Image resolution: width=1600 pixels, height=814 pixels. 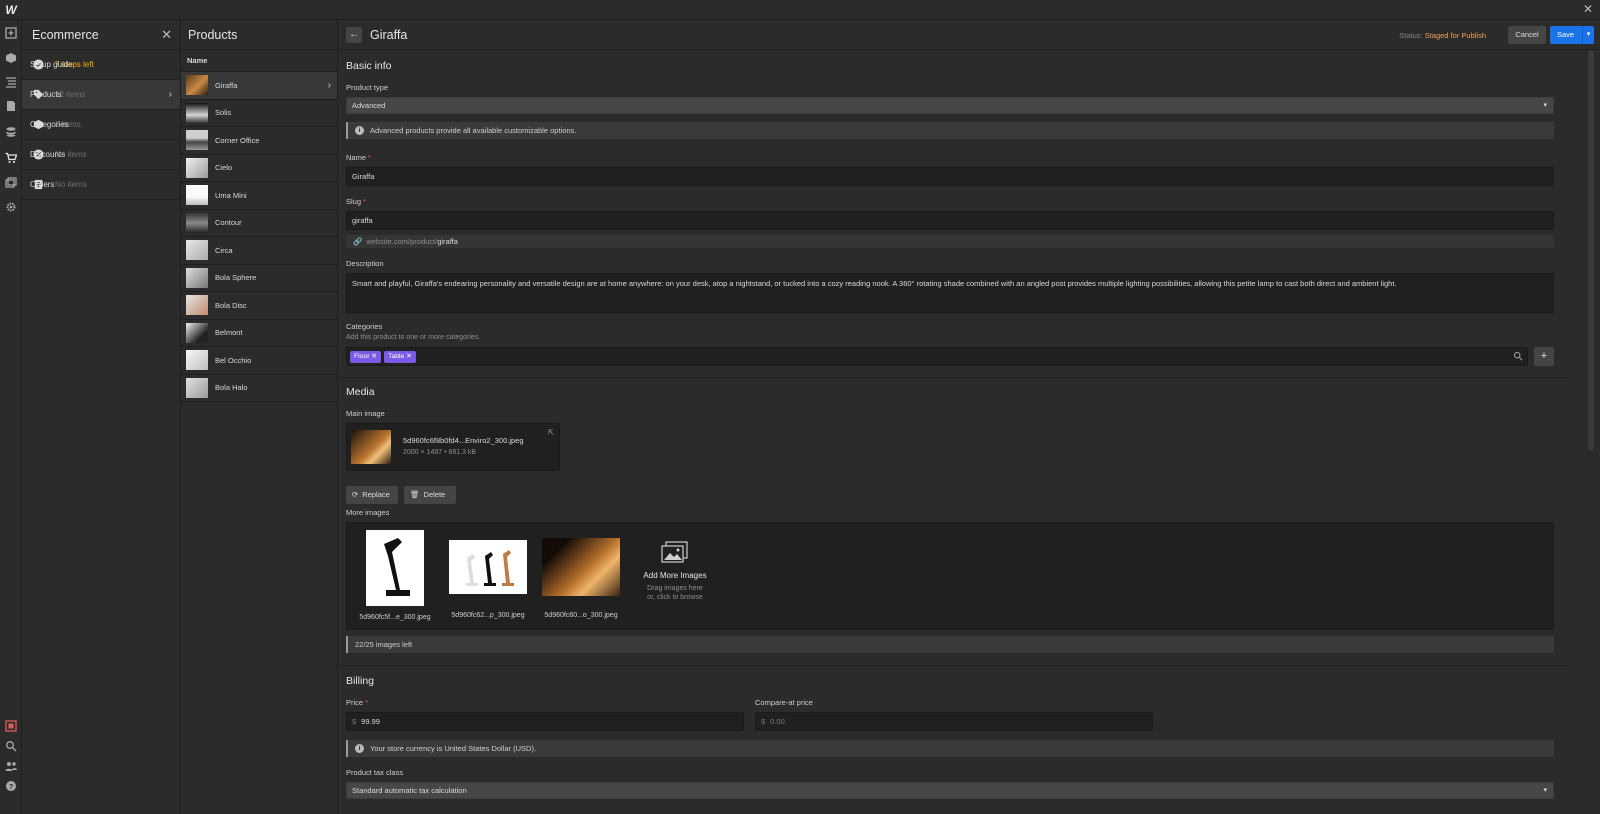 I want to click on ecommerce-icon, so click(x=11, y=158).